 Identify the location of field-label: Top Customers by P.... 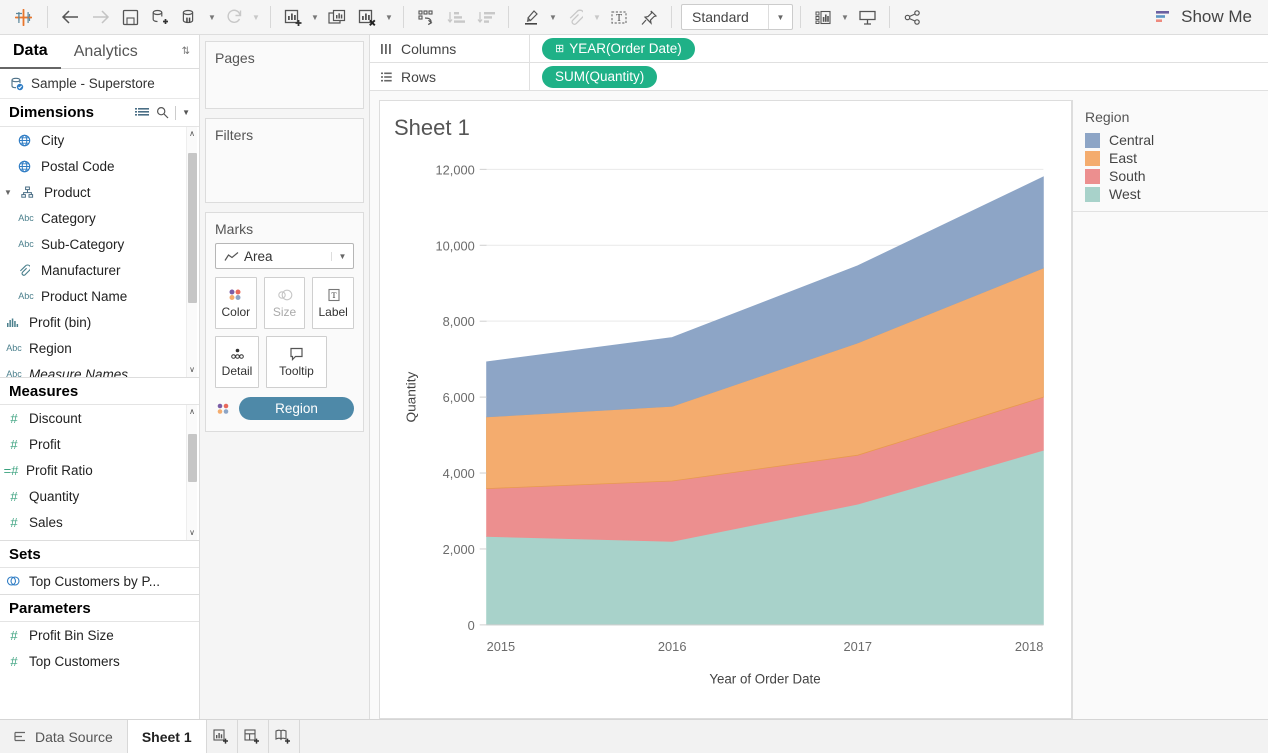
(95, 581).